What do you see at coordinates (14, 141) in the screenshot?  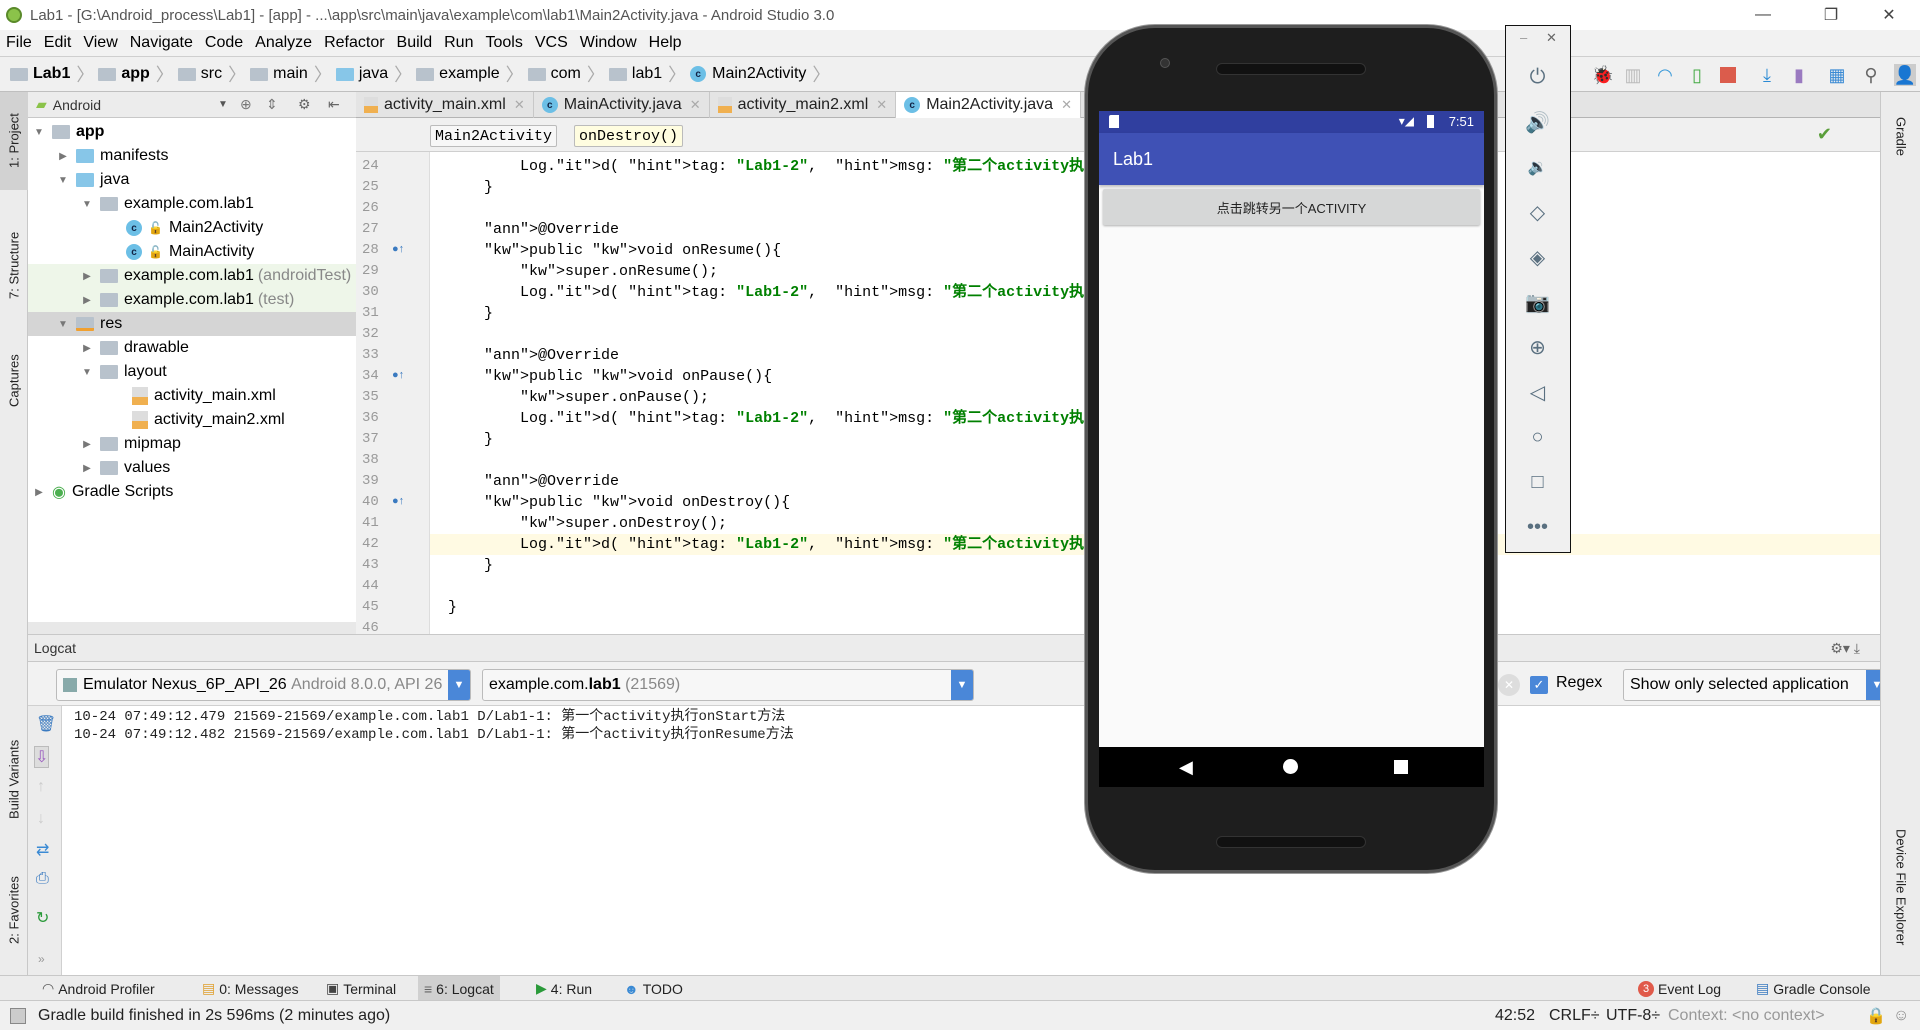 I see `tool-tab-project: 1: Project` at bounding box center [14, 141].